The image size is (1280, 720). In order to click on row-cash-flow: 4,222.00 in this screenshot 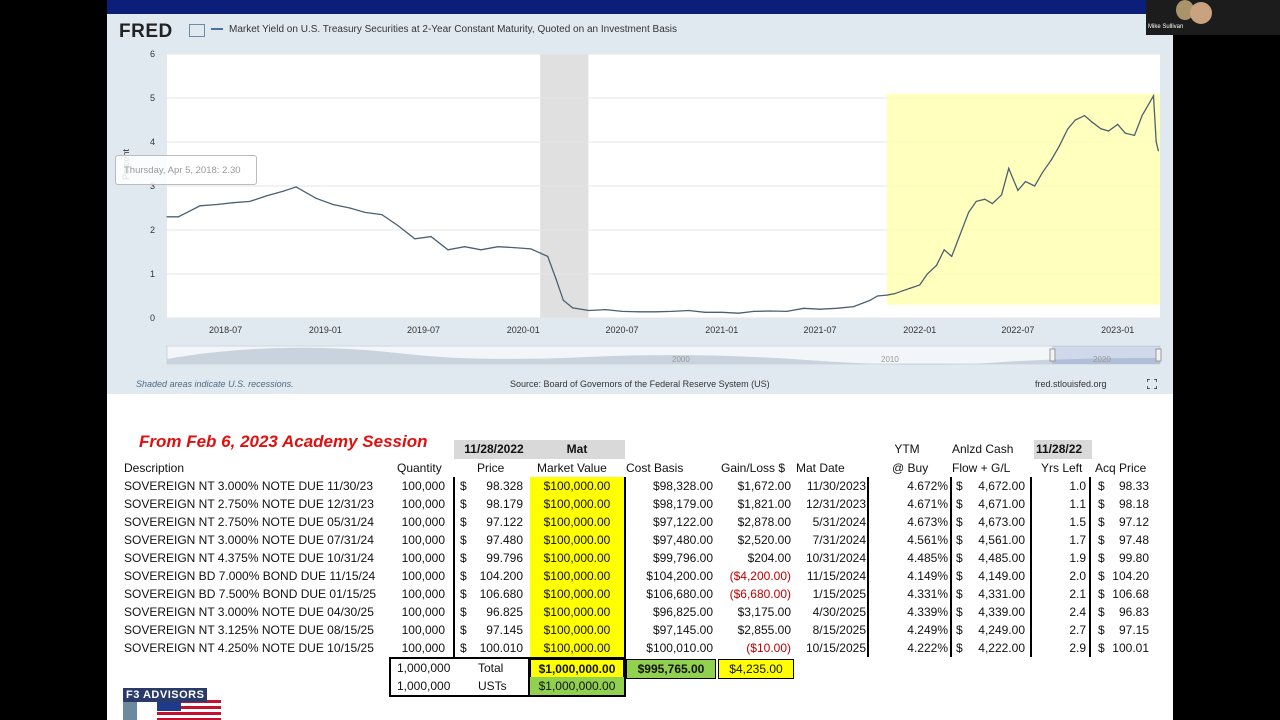, I will do `click(1001, 648)`.